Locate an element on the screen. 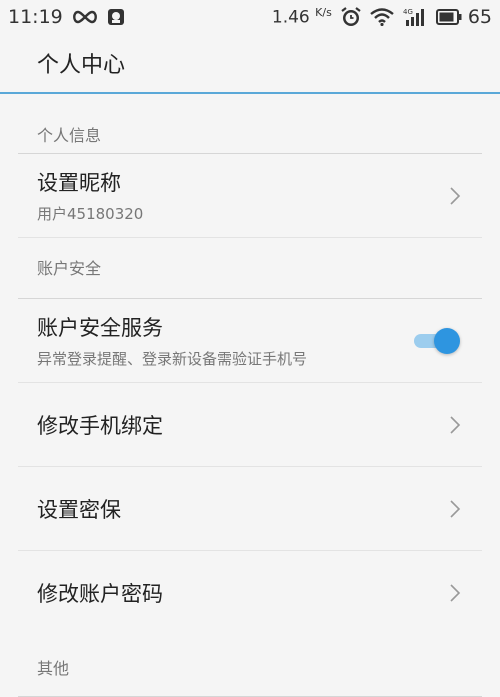 The height and width of the screenshot is (697, 500). network-type: 4G is located at coordinates (408, 12).